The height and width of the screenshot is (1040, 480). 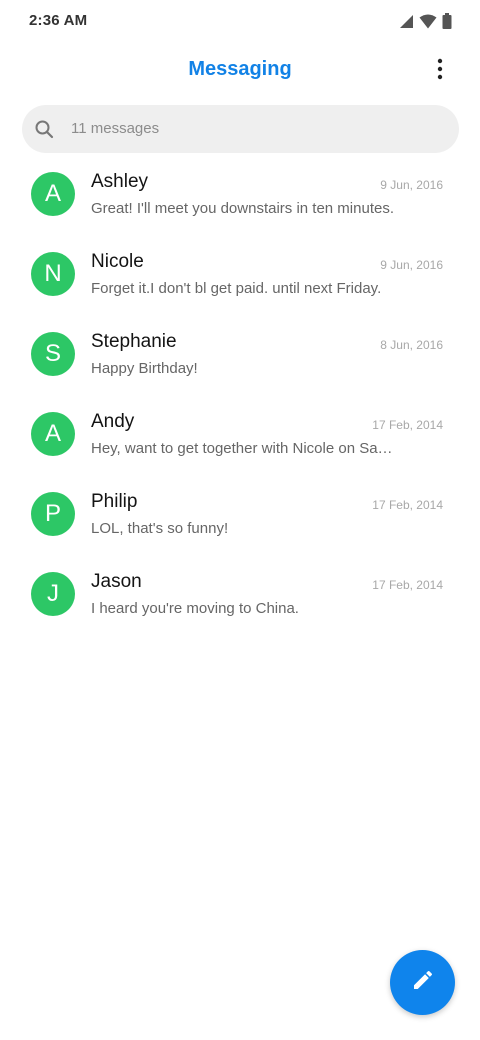 I want to click on pencil-icon, so click(x=423, y=982).